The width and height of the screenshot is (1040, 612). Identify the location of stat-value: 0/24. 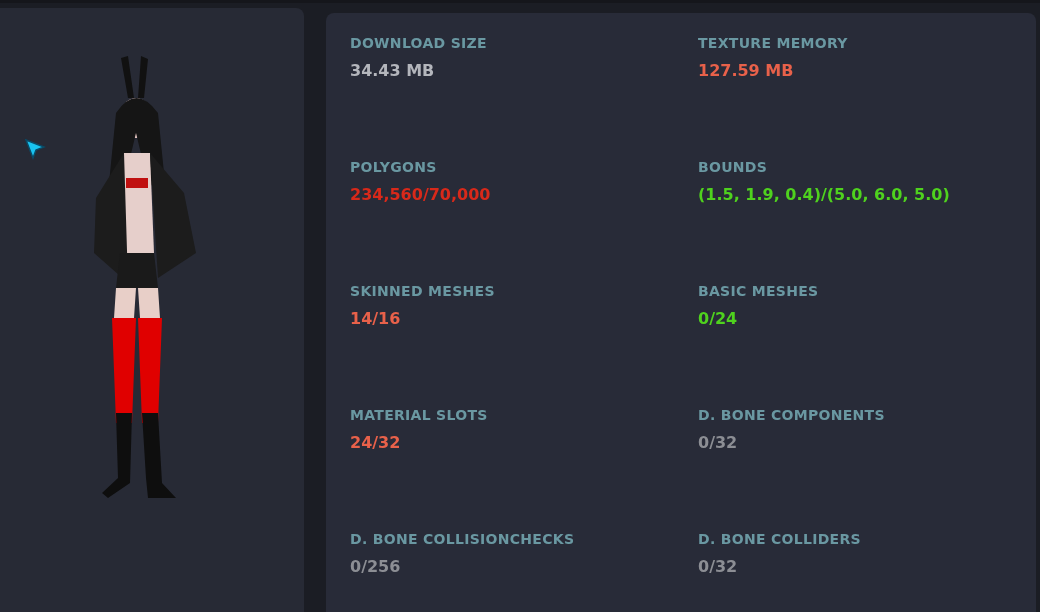
(718, 318).